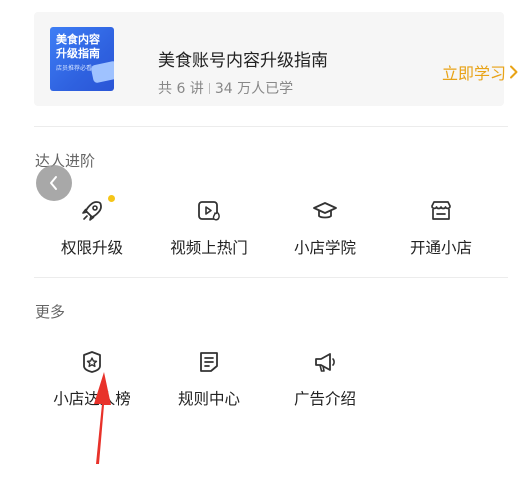 The width and height of the screenshot is (527, 495). I want to click on learn-now-button: 立即学习, so click(480, 72).